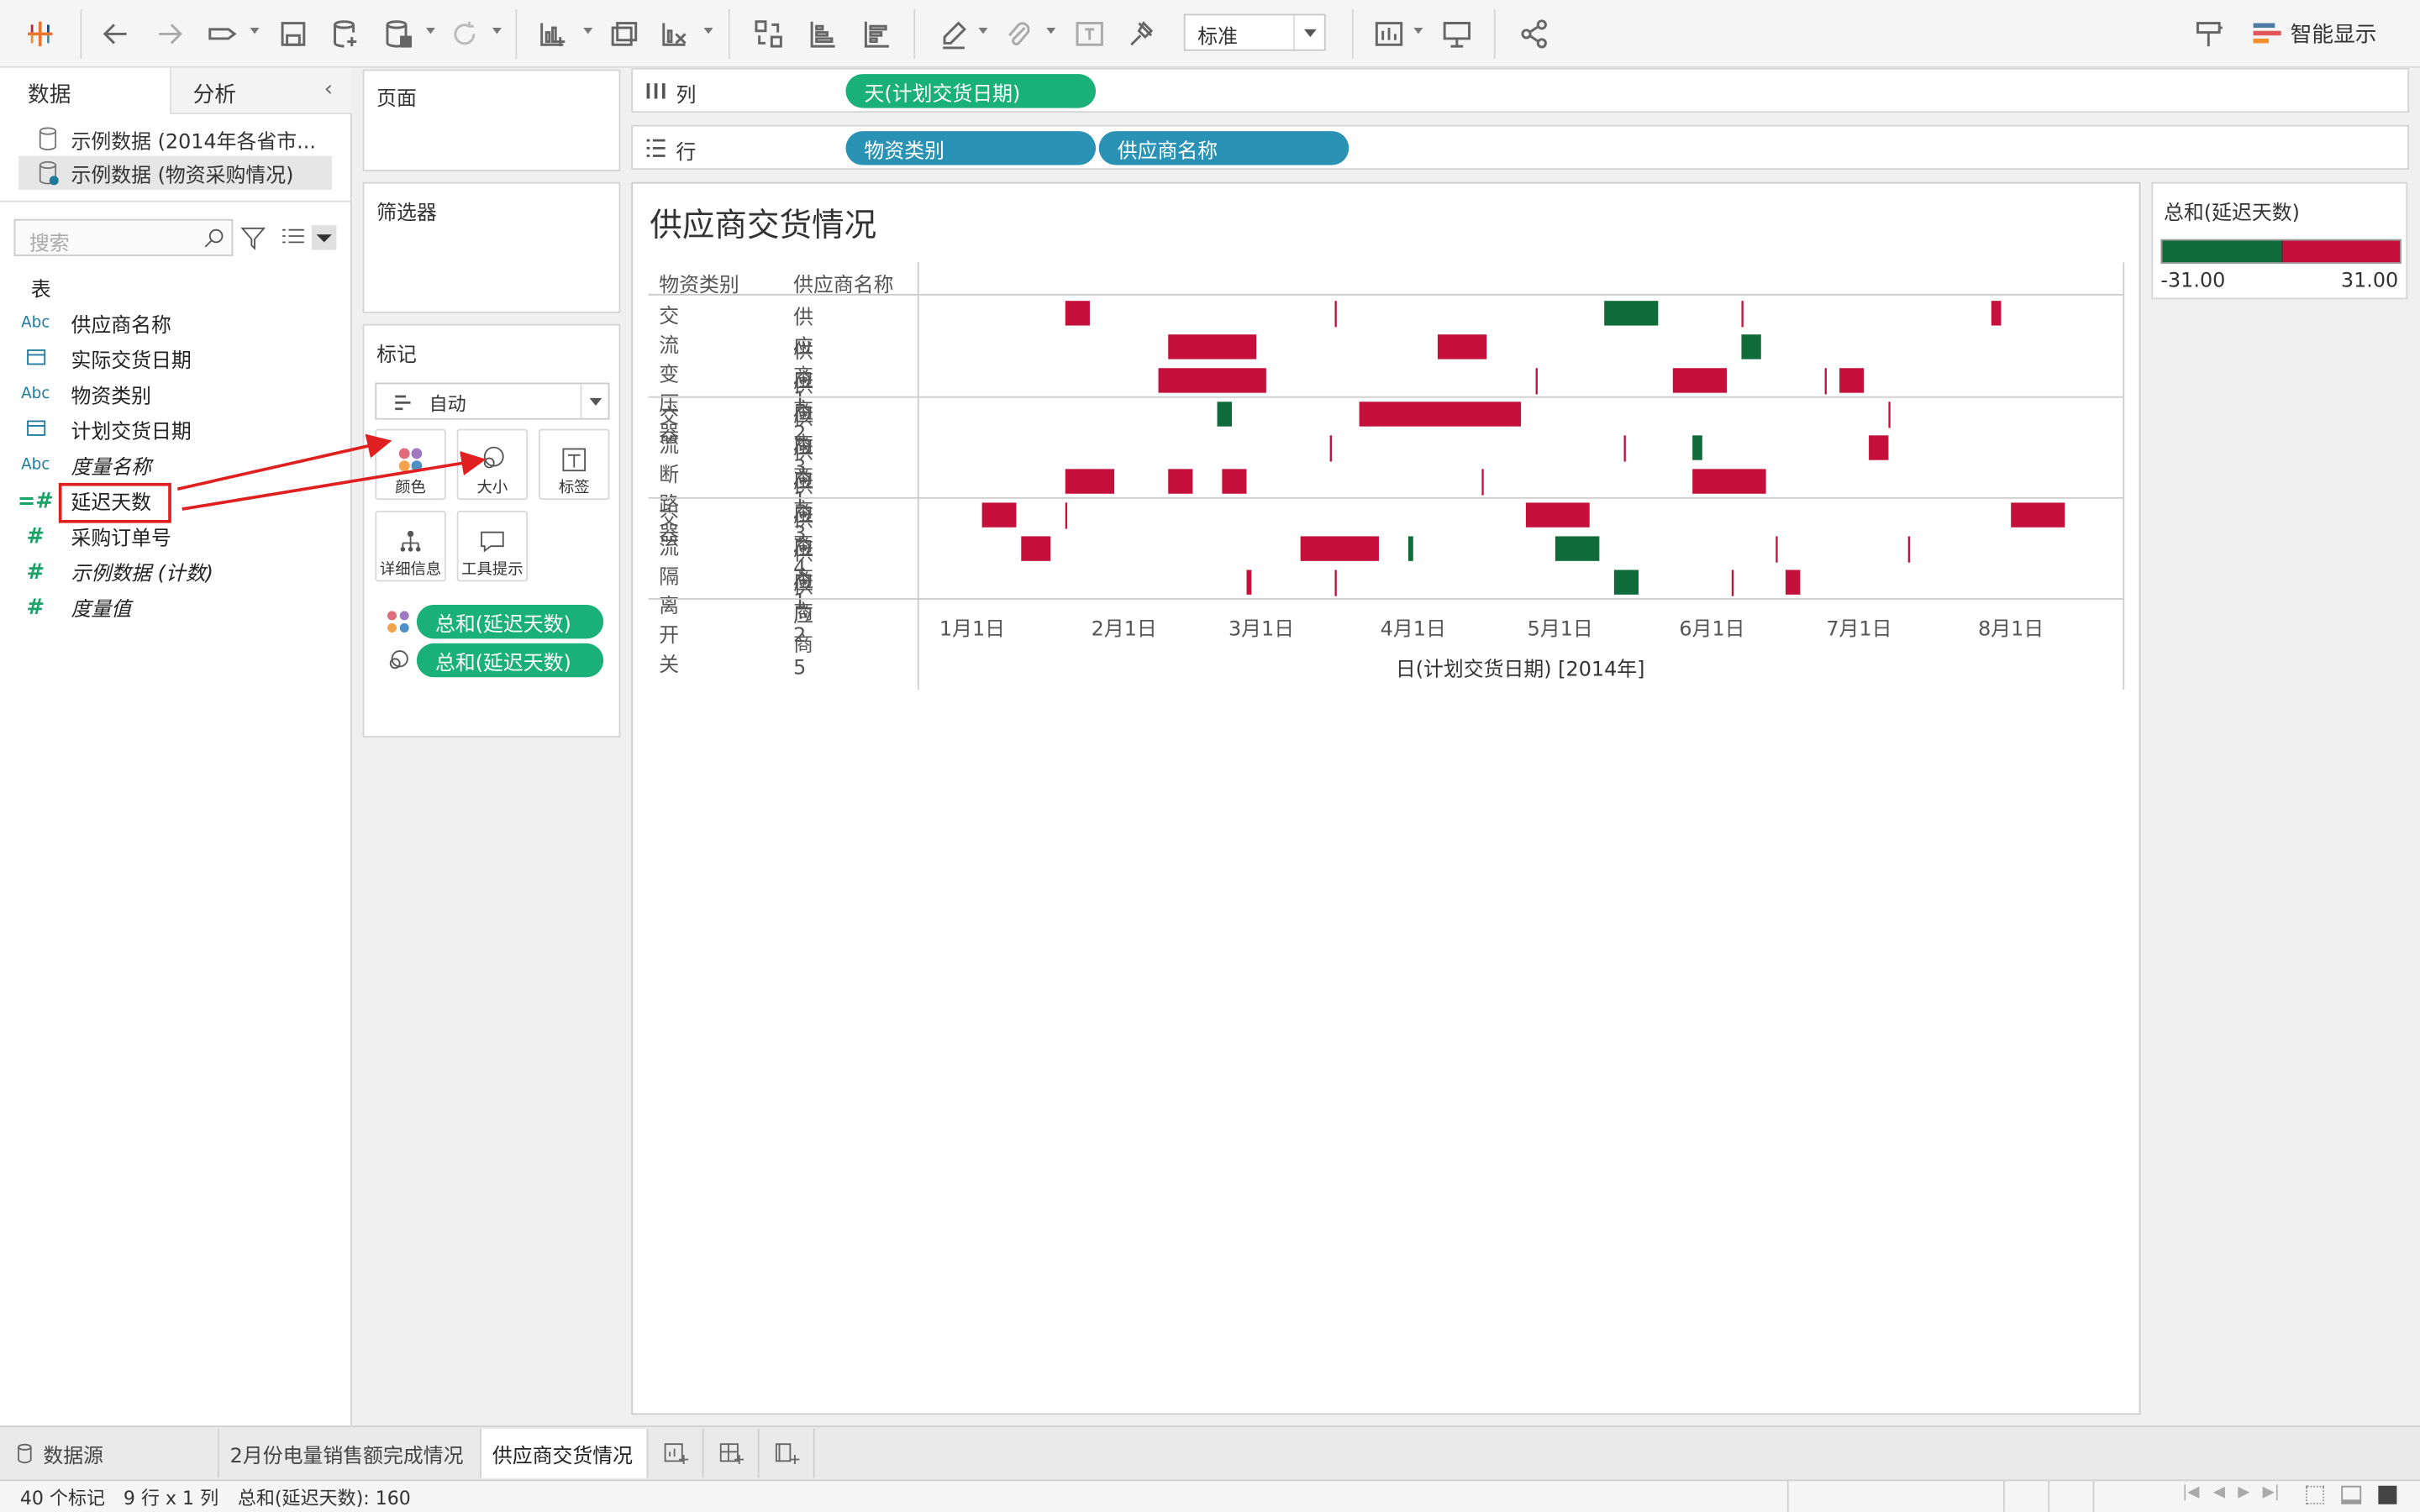 The height and width of the screenshot is (1512, 2420). Describe the element at coordinates (2232, 214) in the screenshot. I see `legend-title: 总和(延迟天数)` at that location.